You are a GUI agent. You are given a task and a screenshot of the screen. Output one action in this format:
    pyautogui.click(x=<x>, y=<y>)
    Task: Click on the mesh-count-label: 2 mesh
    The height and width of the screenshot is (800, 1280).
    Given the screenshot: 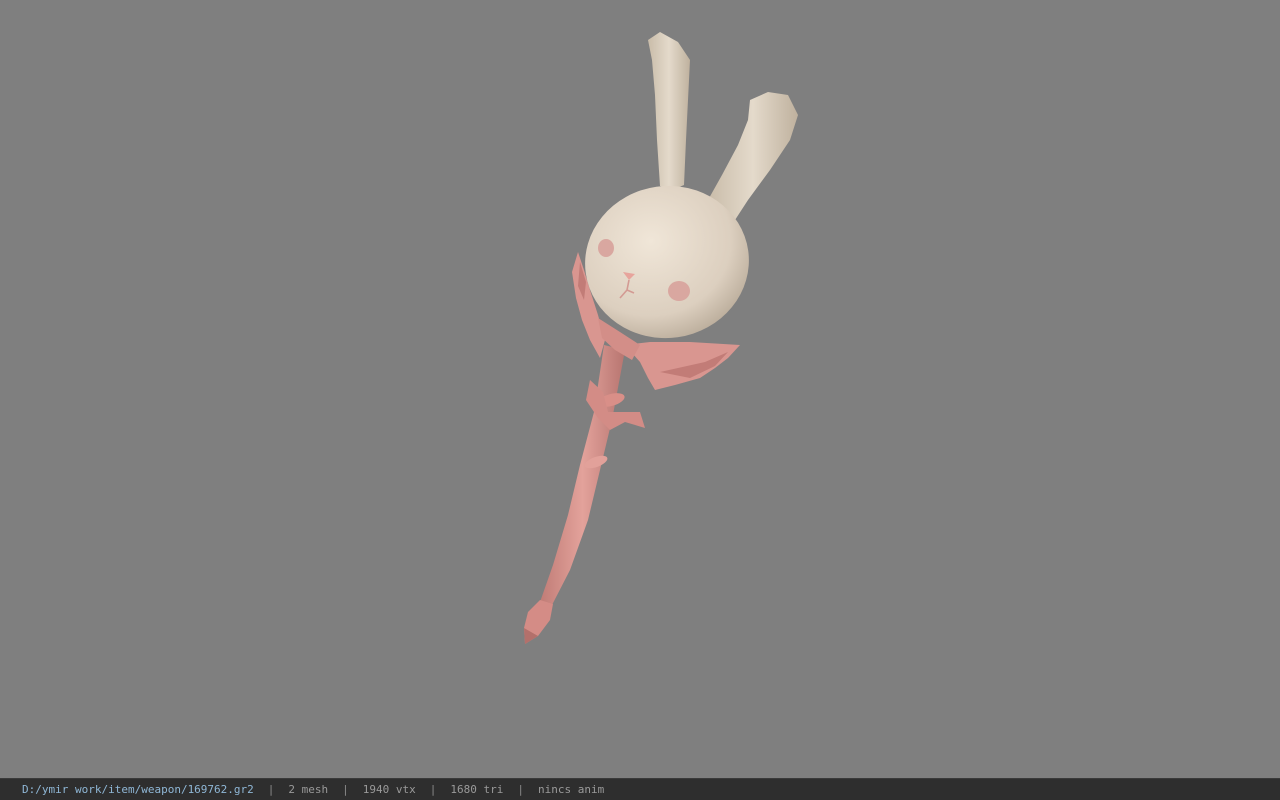 What is the action you would take?
    pyautogui.click(x=308, y=789)
    